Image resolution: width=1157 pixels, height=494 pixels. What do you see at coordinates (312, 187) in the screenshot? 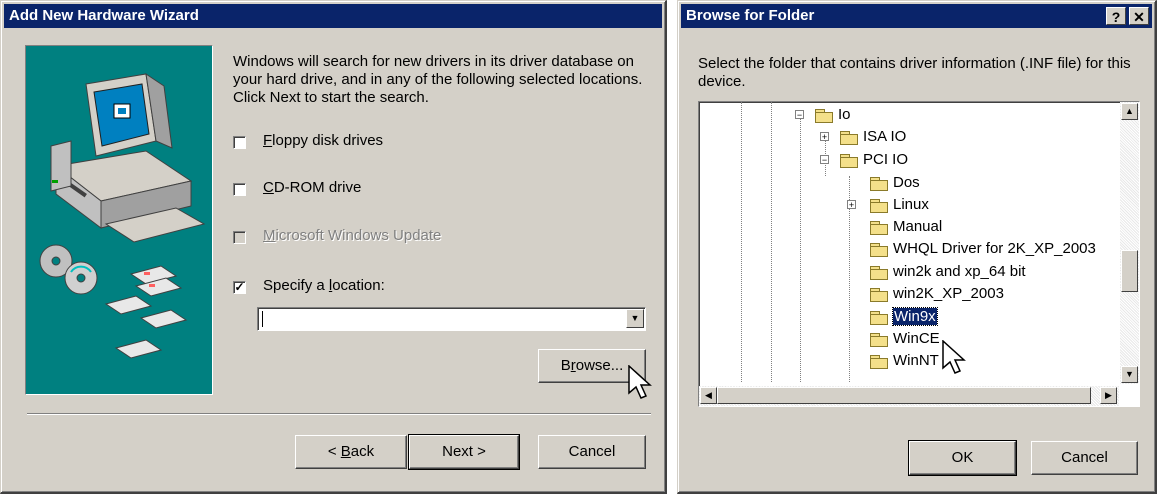
I see `cdrom-label: CD-ROM drive` at bounding box center [312, 187].